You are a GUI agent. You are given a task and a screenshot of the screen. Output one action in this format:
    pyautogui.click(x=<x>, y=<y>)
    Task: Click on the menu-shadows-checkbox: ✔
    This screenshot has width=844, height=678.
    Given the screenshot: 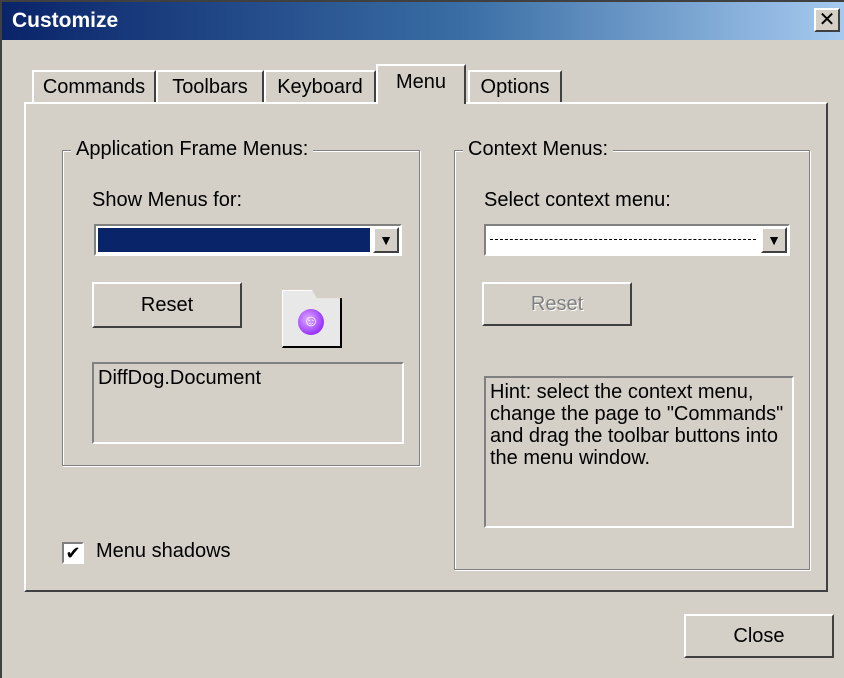 What is the action you would take?
    pyautogui.click(x=73, y=553)
    